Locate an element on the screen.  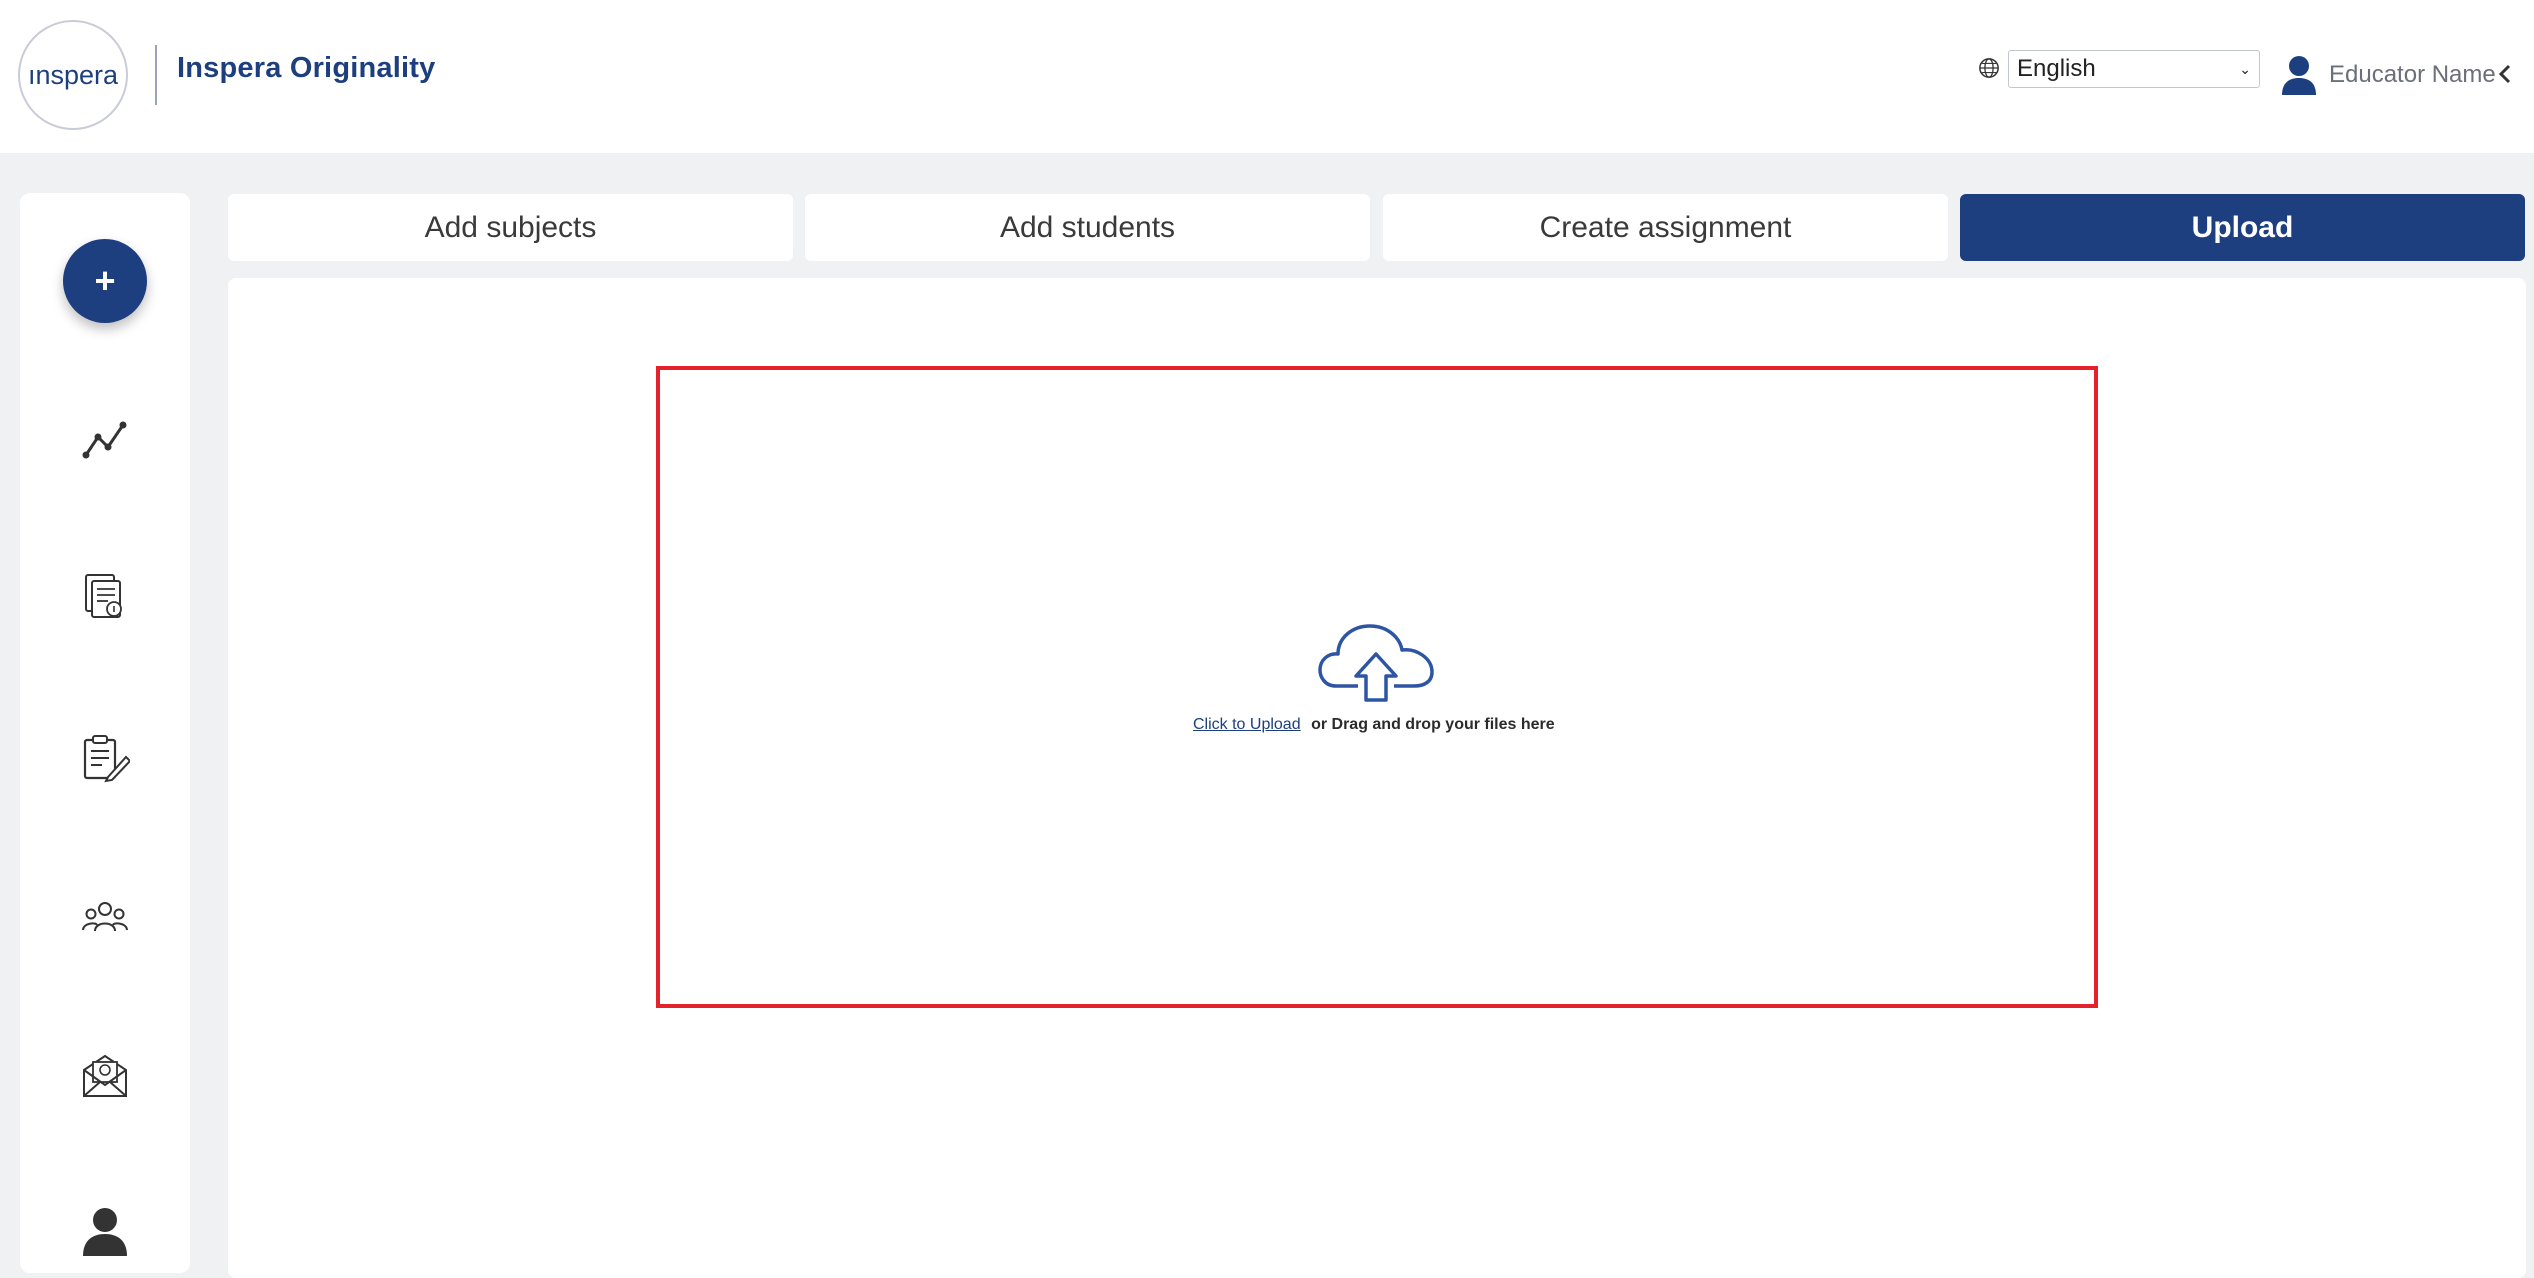
inspera-logo: ınspera is located at coordinates (73, 75).